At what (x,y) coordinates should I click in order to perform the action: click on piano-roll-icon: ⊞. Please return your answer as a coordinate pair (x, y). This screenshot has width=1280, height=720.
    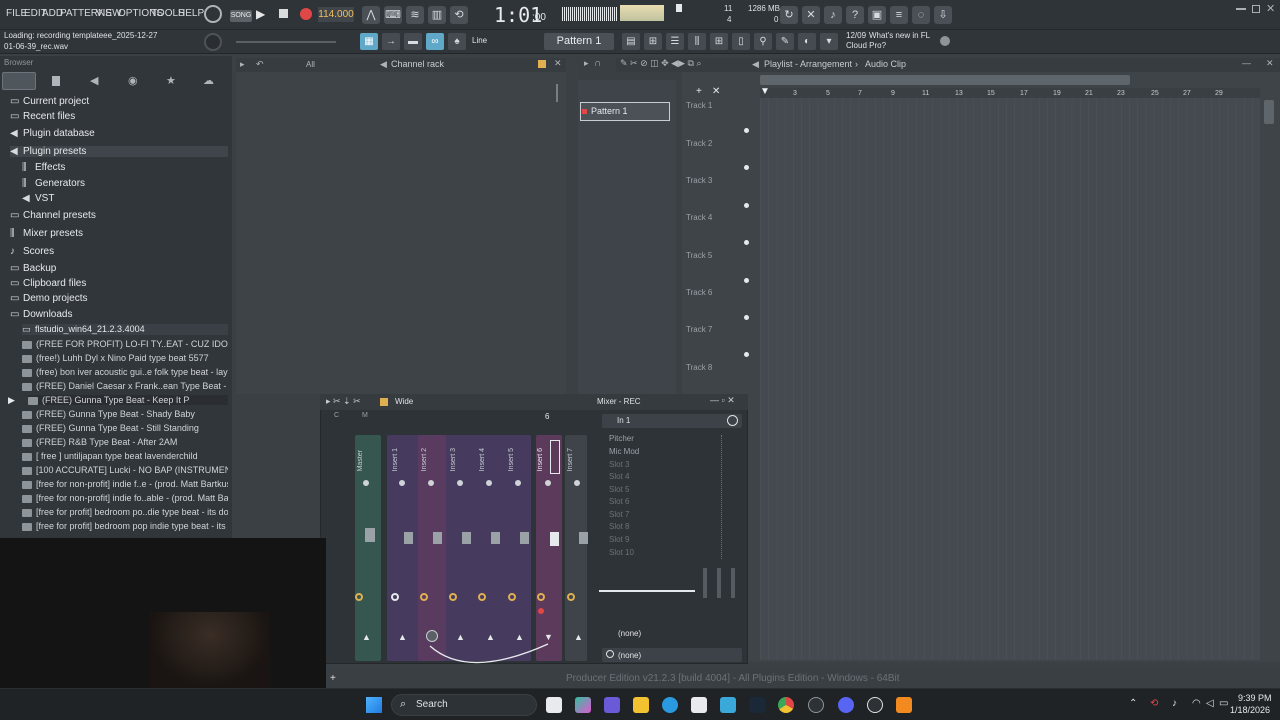
    Looking at the image, I should click on (653, 41).